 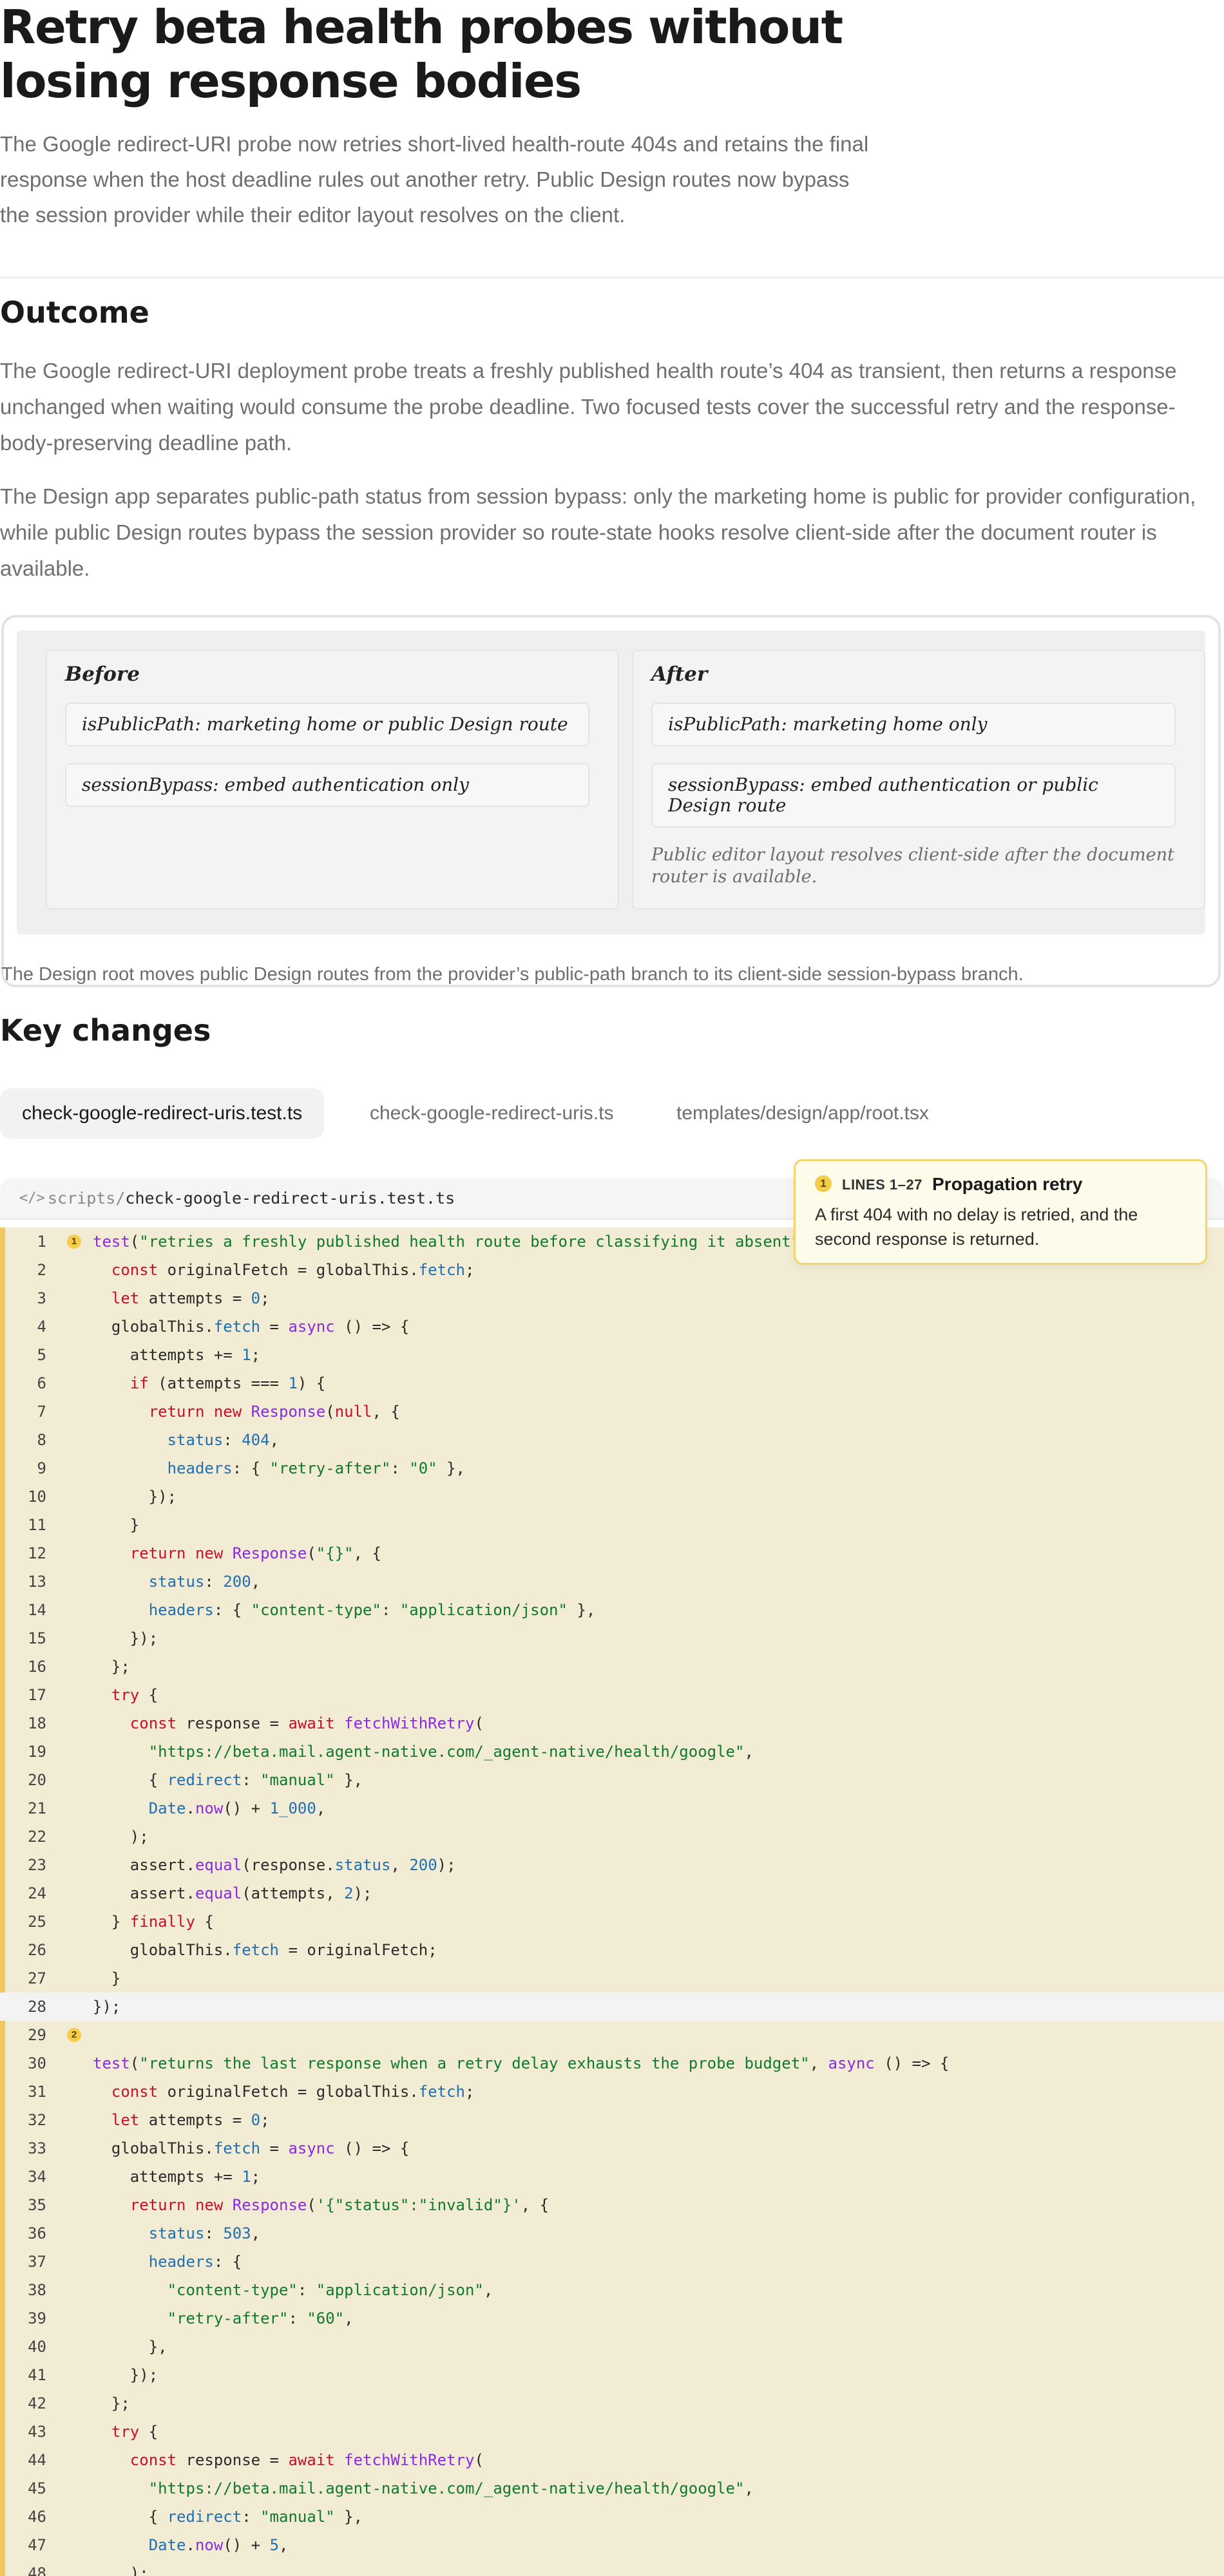 I want to click on code-line: 16 };, so click(x=612, y=1667).